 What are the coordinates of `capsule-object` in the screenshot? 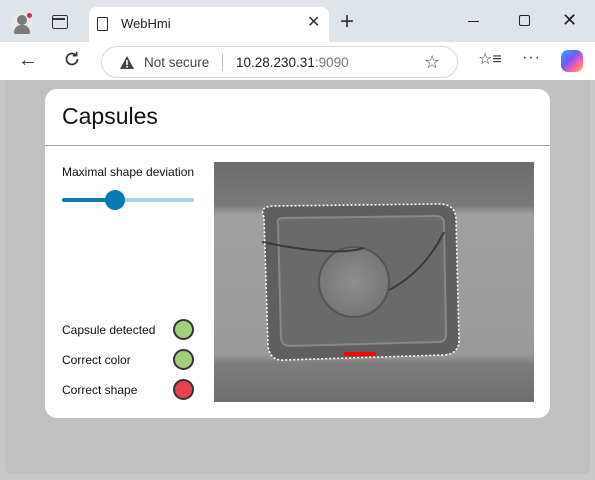 It's located at (354, 282).